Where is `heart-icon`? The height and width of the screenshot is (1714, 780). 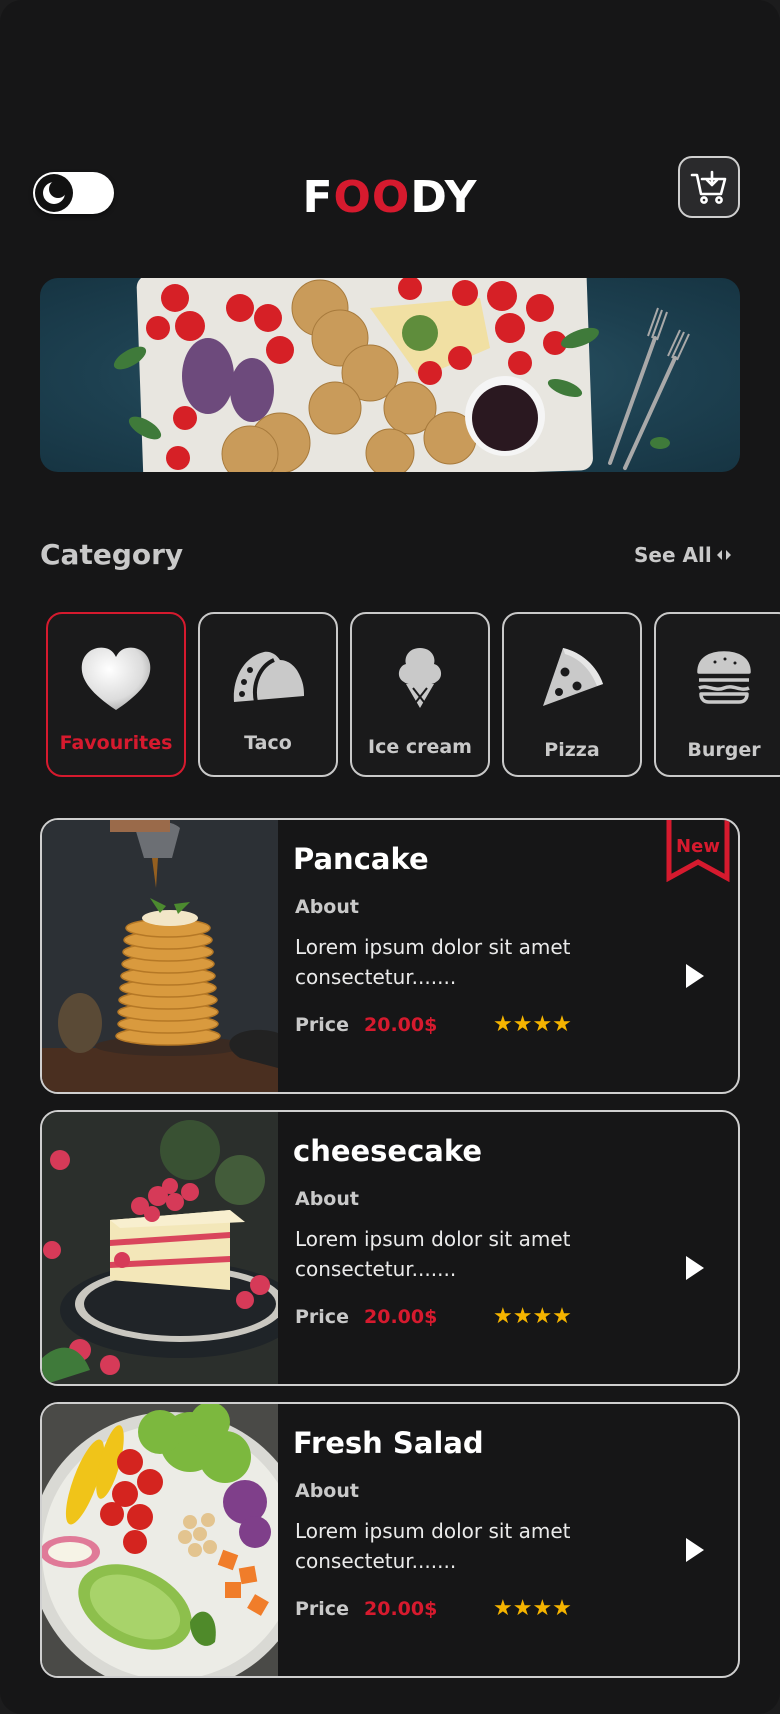
heart-icon is located at coordinates (116, 678).